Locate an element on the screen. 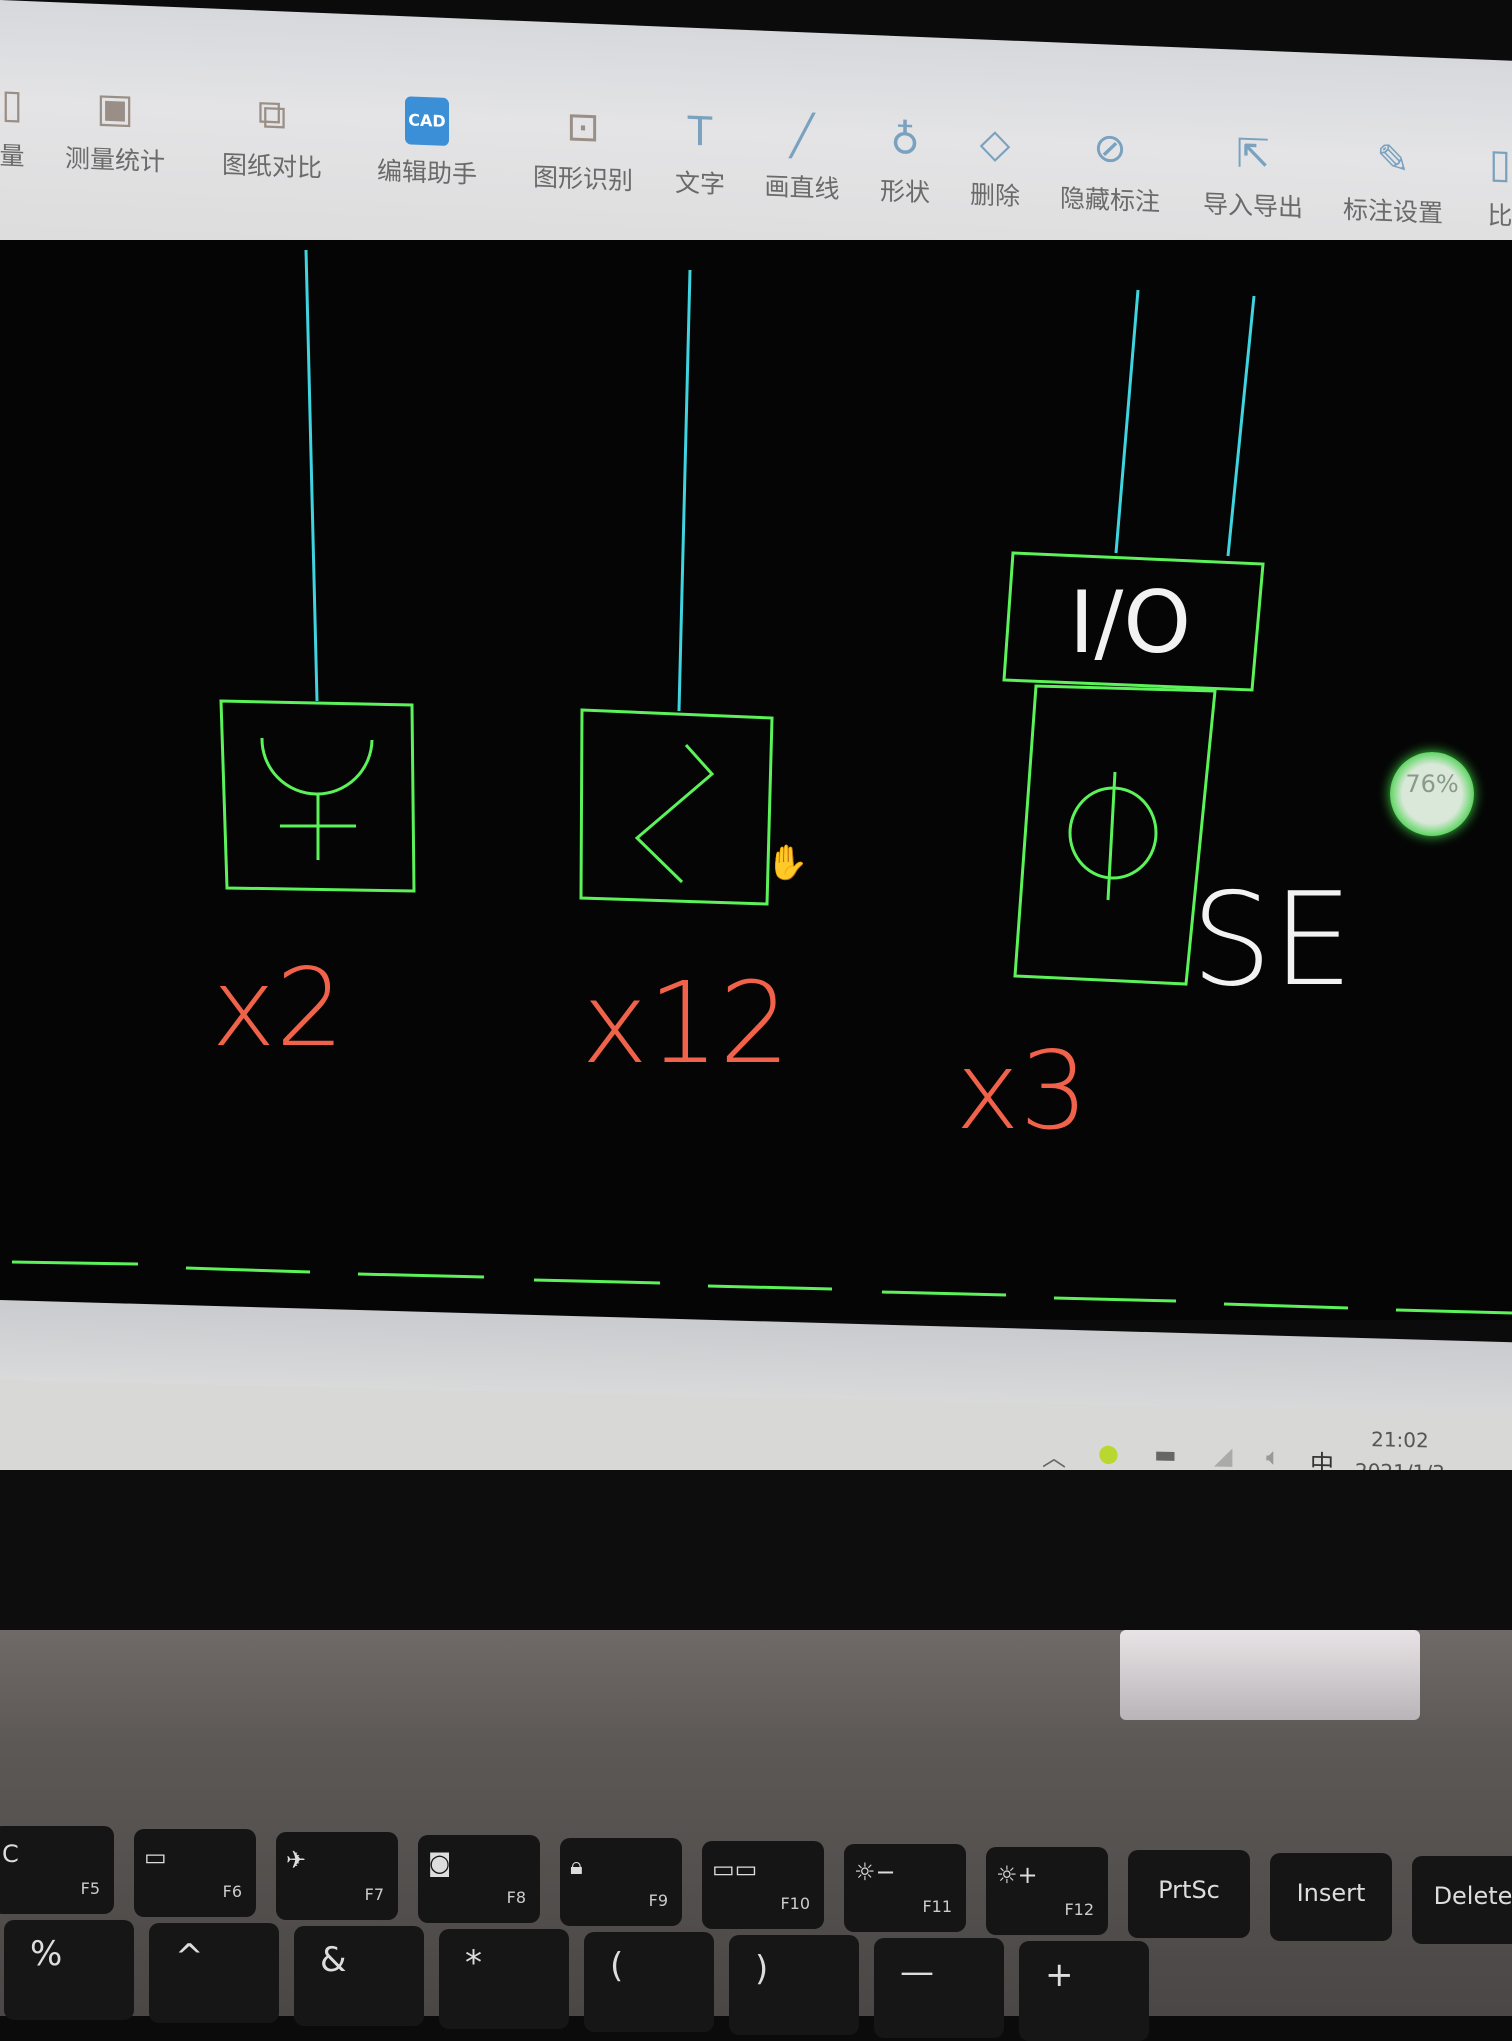 The height and width of the screenshot is (2041, 1512). key-f5: C F5 is located at coordinates (57, 1870).